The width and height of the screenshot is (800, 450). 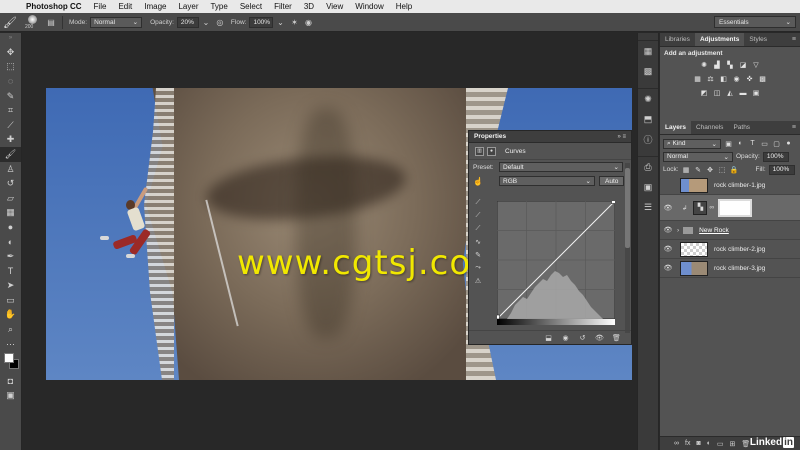 I want to click on tab-styles: Styles, so click(x=758, y=39).